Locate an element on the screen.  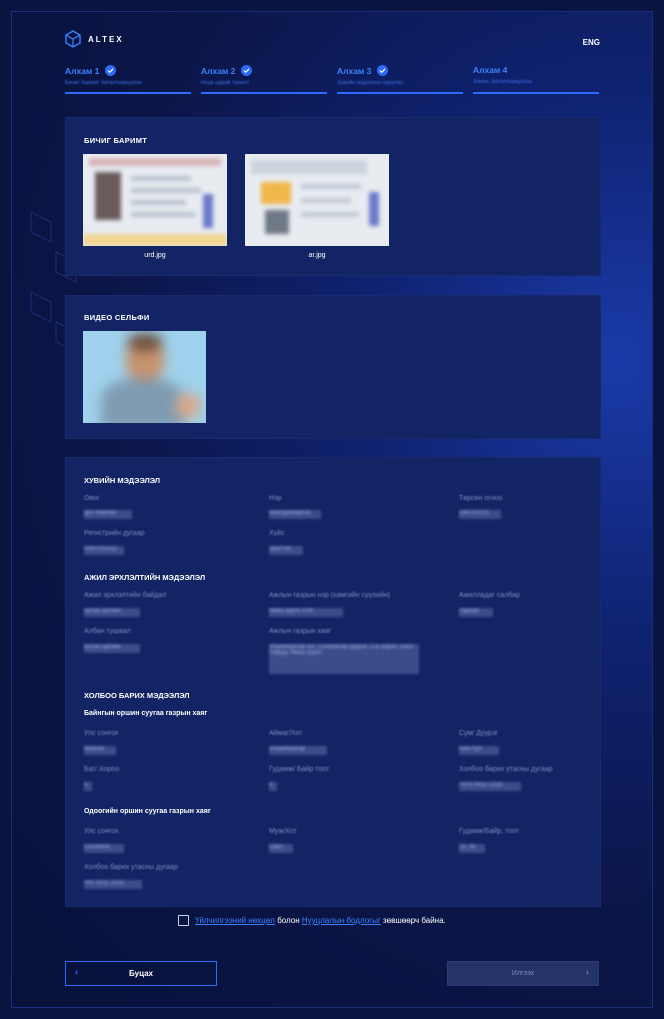
document-front-filename: urd.jpg is located at coordinates (155, 255).